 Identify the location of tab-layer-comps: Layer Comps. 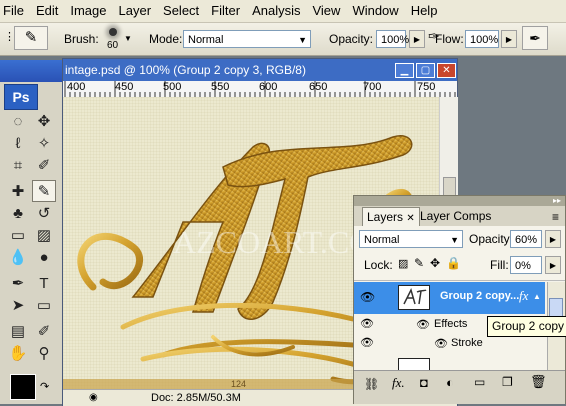
(455, 216).